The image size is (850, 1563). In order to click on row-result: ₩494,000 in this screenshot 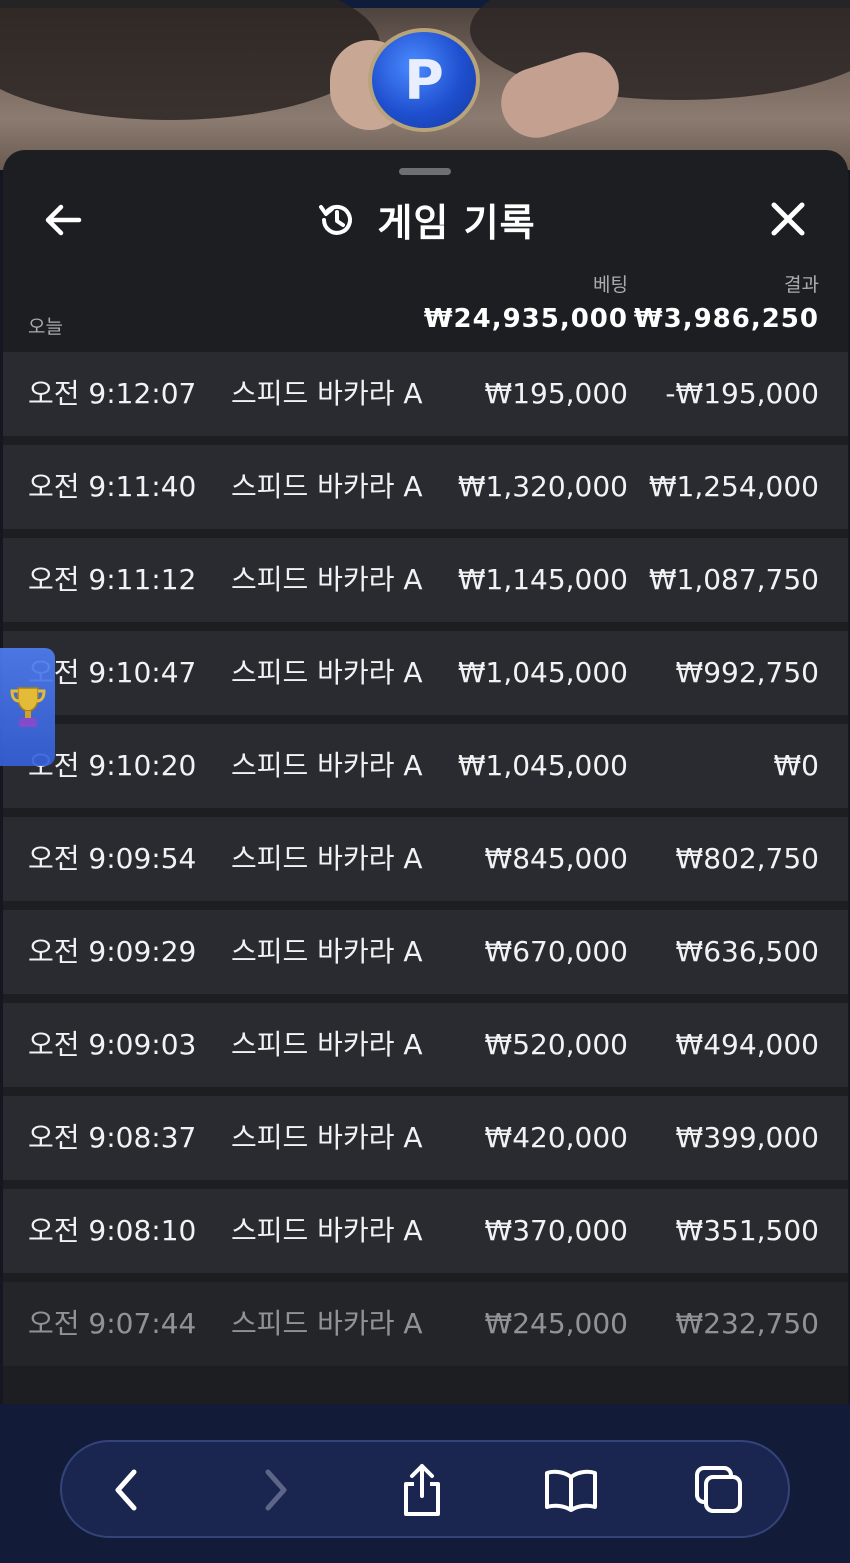, I will do `click(747, 1044)`.